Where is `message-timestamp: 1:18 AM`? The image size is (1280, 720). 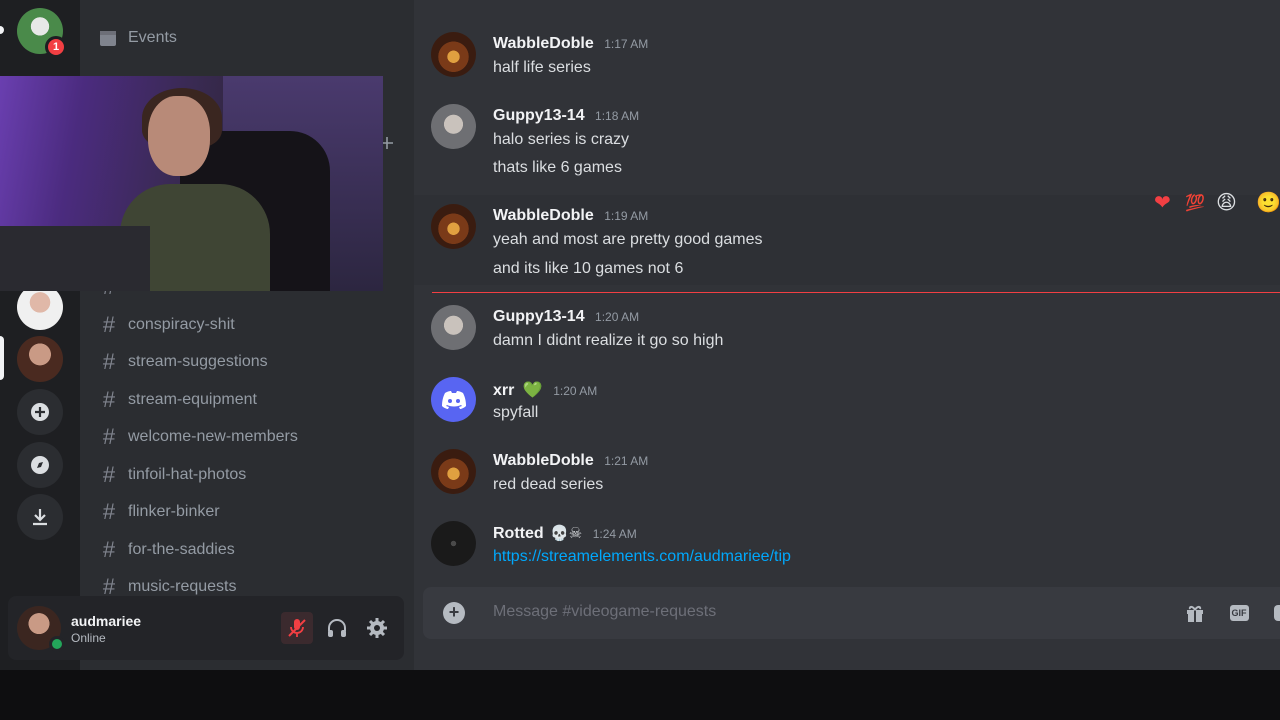
message-timestamp: 1:18 AM is located at coordinates (617, 116).